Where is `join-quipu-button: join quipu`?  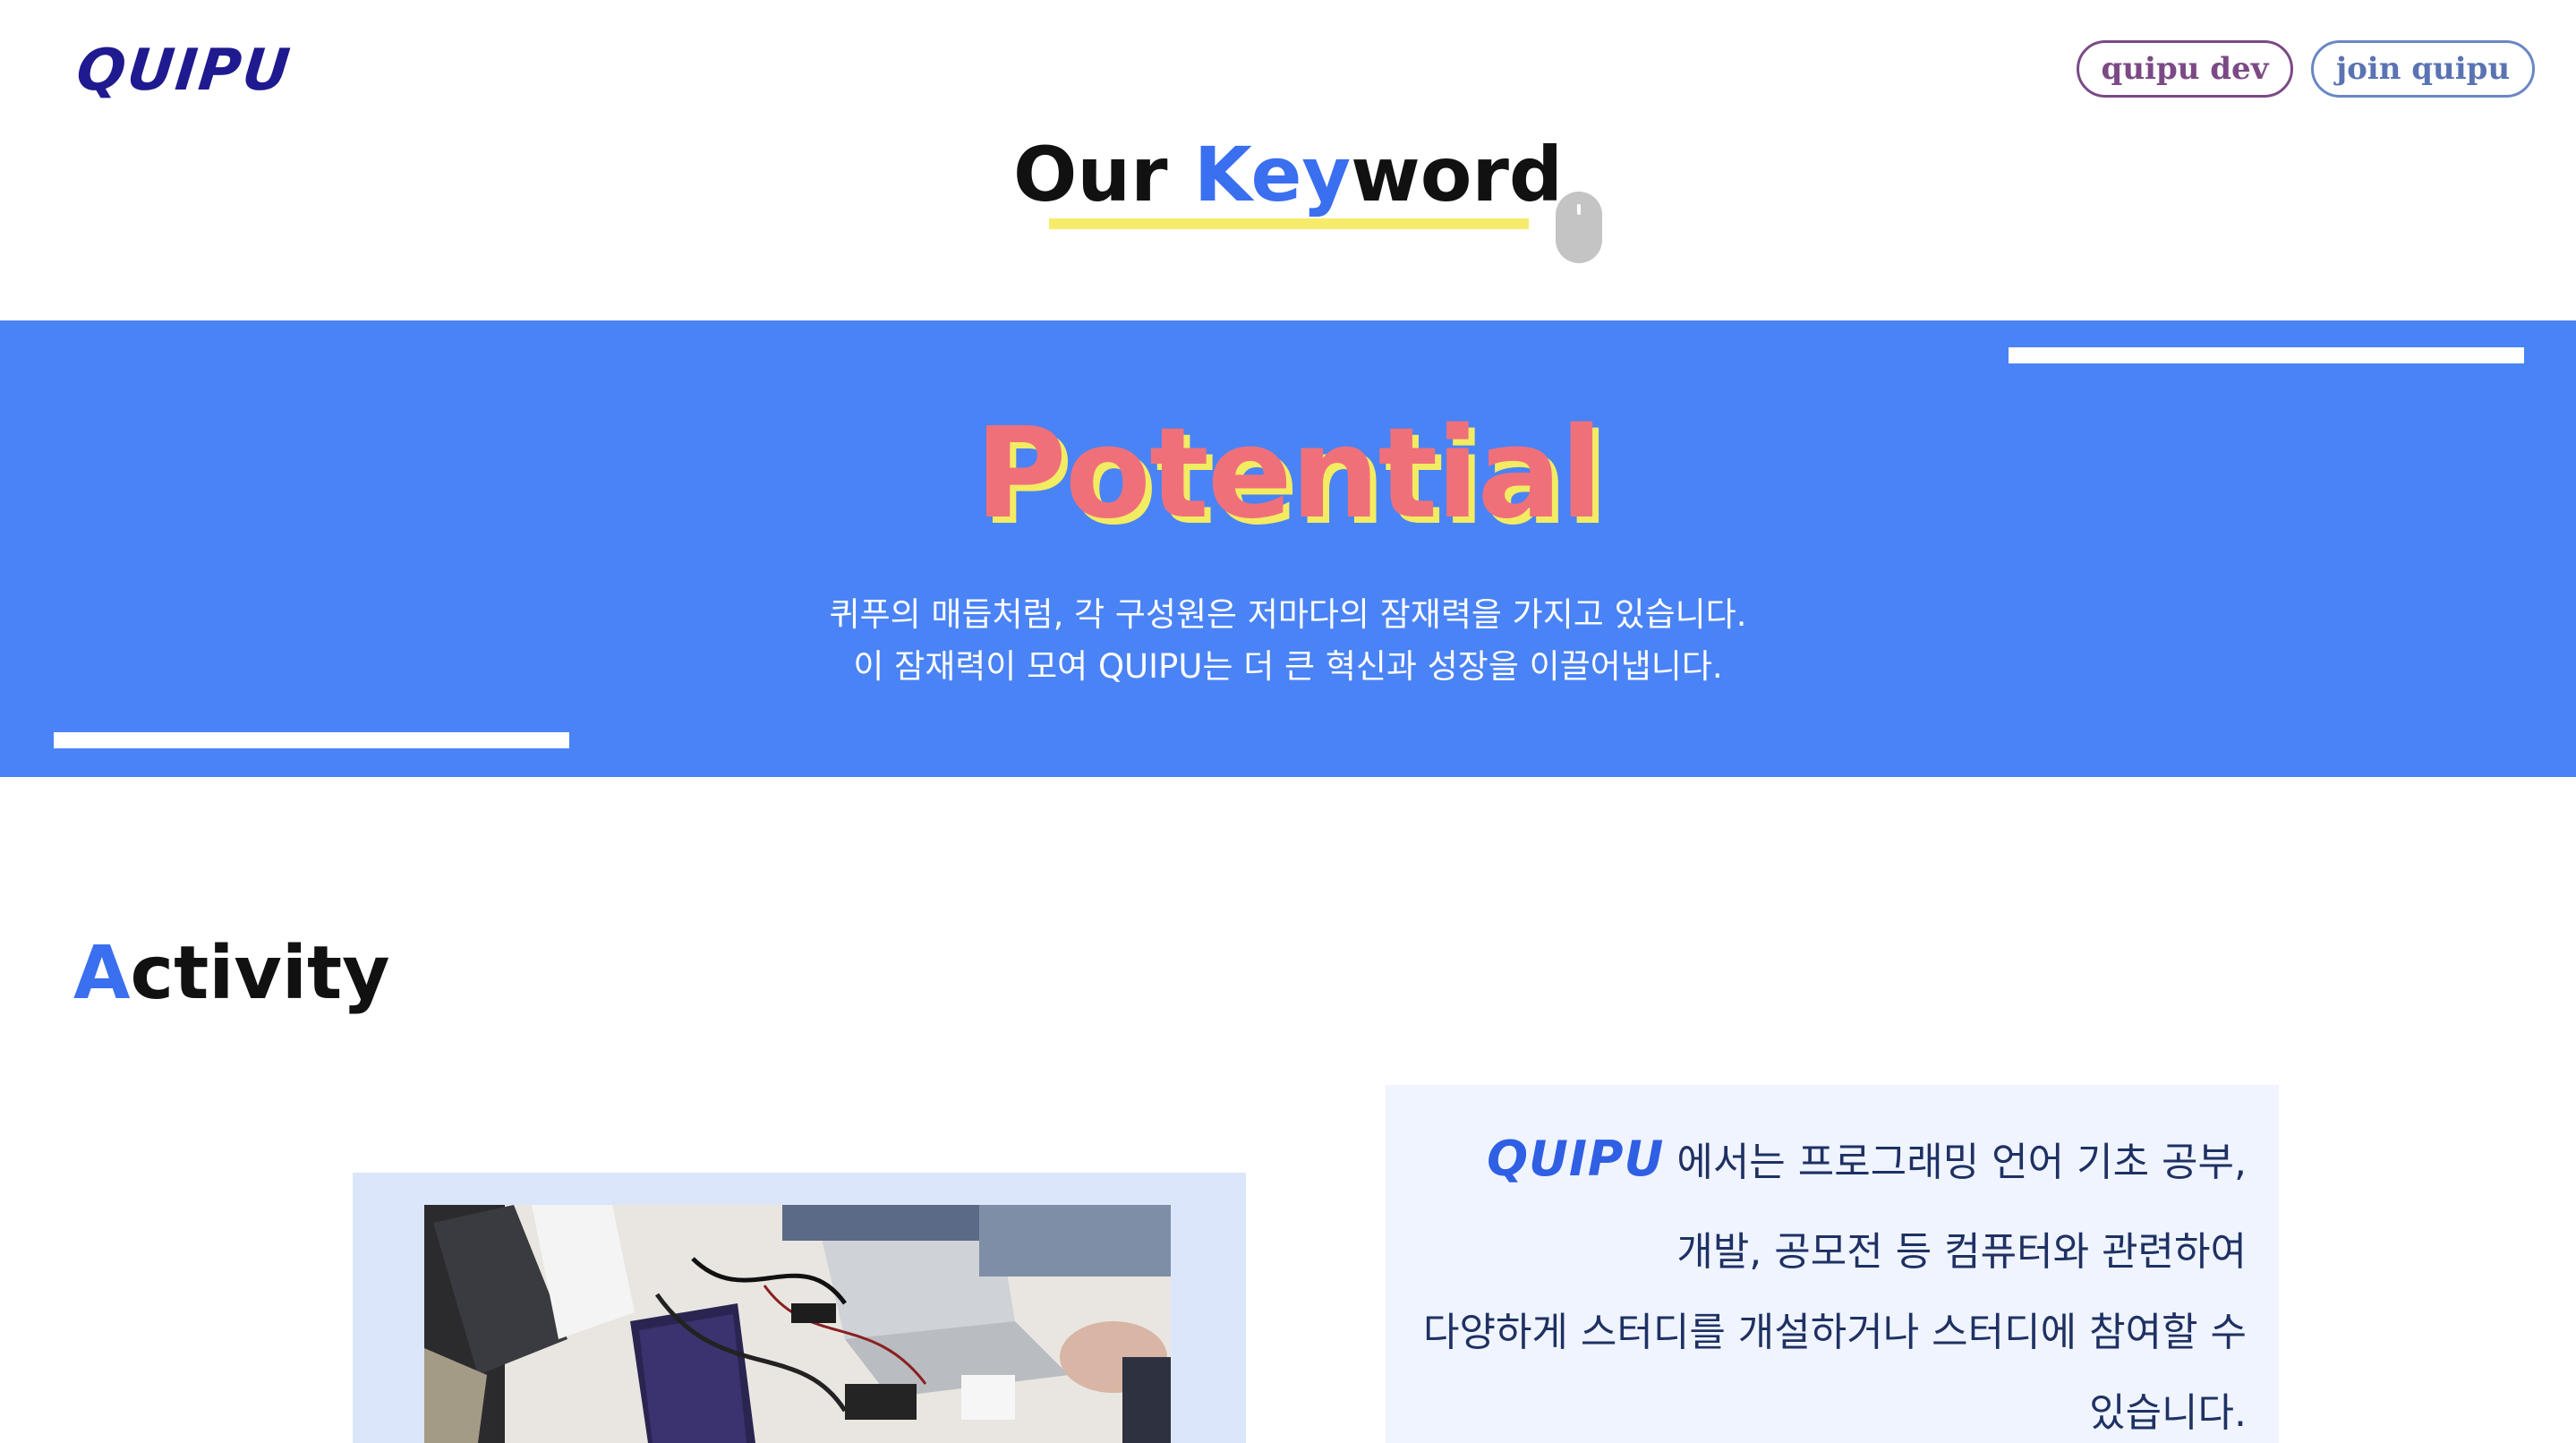 join-quipu-button: join quipu is located at coordinates (2423, 69).